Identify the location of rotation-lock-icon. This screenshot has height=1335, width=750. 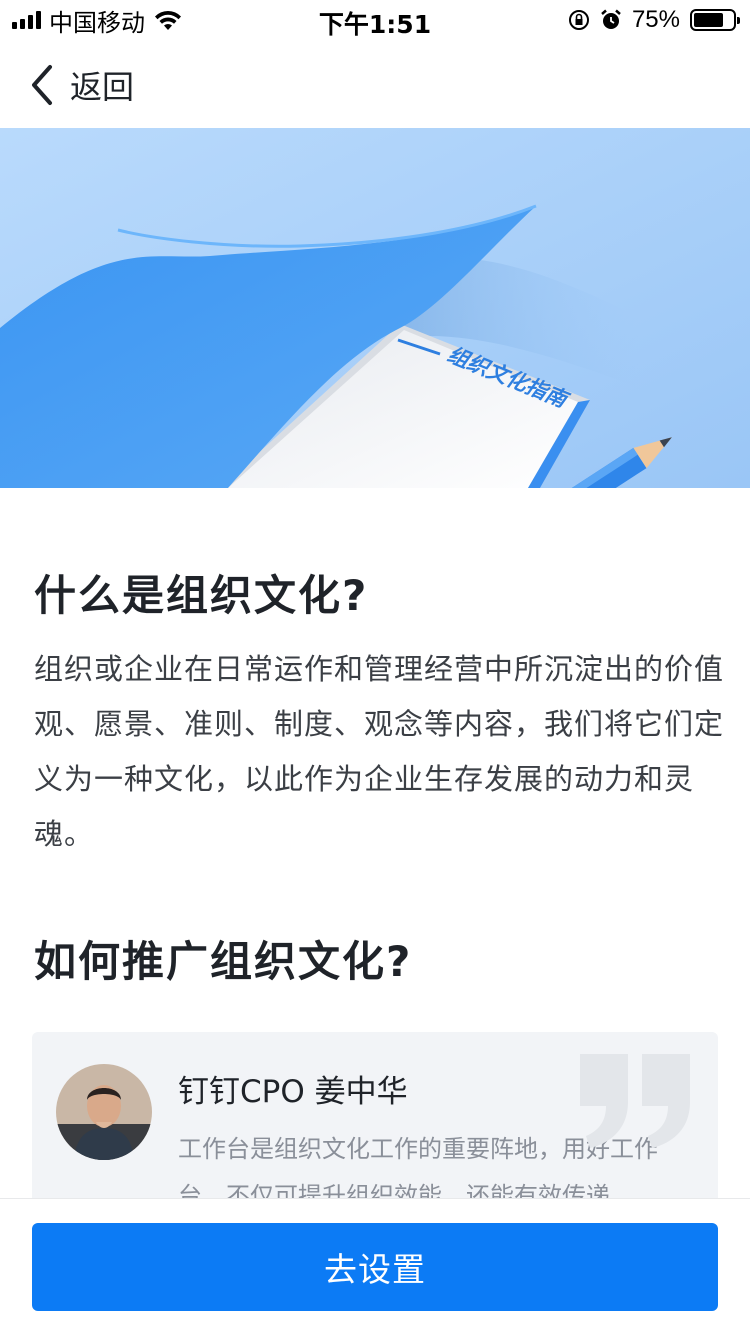
(578, 20).